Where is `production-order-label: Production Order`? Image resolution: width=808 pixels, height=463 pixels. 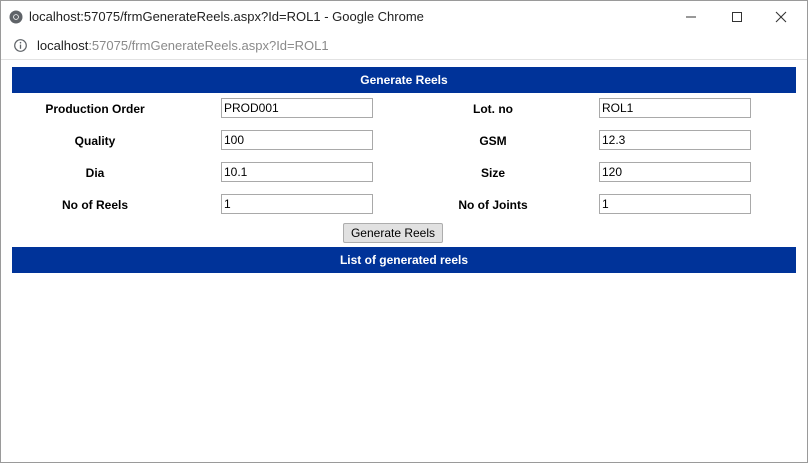 production-order-label: Production Order is located at coordinates (95, 109).